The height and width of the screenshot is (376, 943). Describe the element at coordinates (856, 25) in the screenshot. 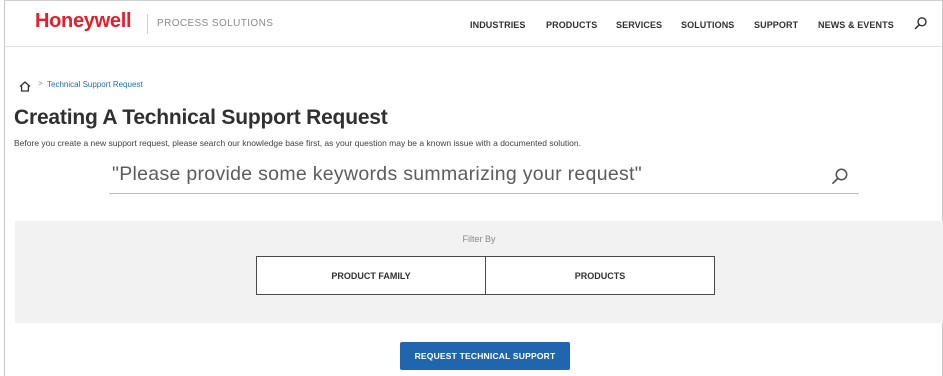

I see `nav-news-events: NEWS & EVENTS` at that location.